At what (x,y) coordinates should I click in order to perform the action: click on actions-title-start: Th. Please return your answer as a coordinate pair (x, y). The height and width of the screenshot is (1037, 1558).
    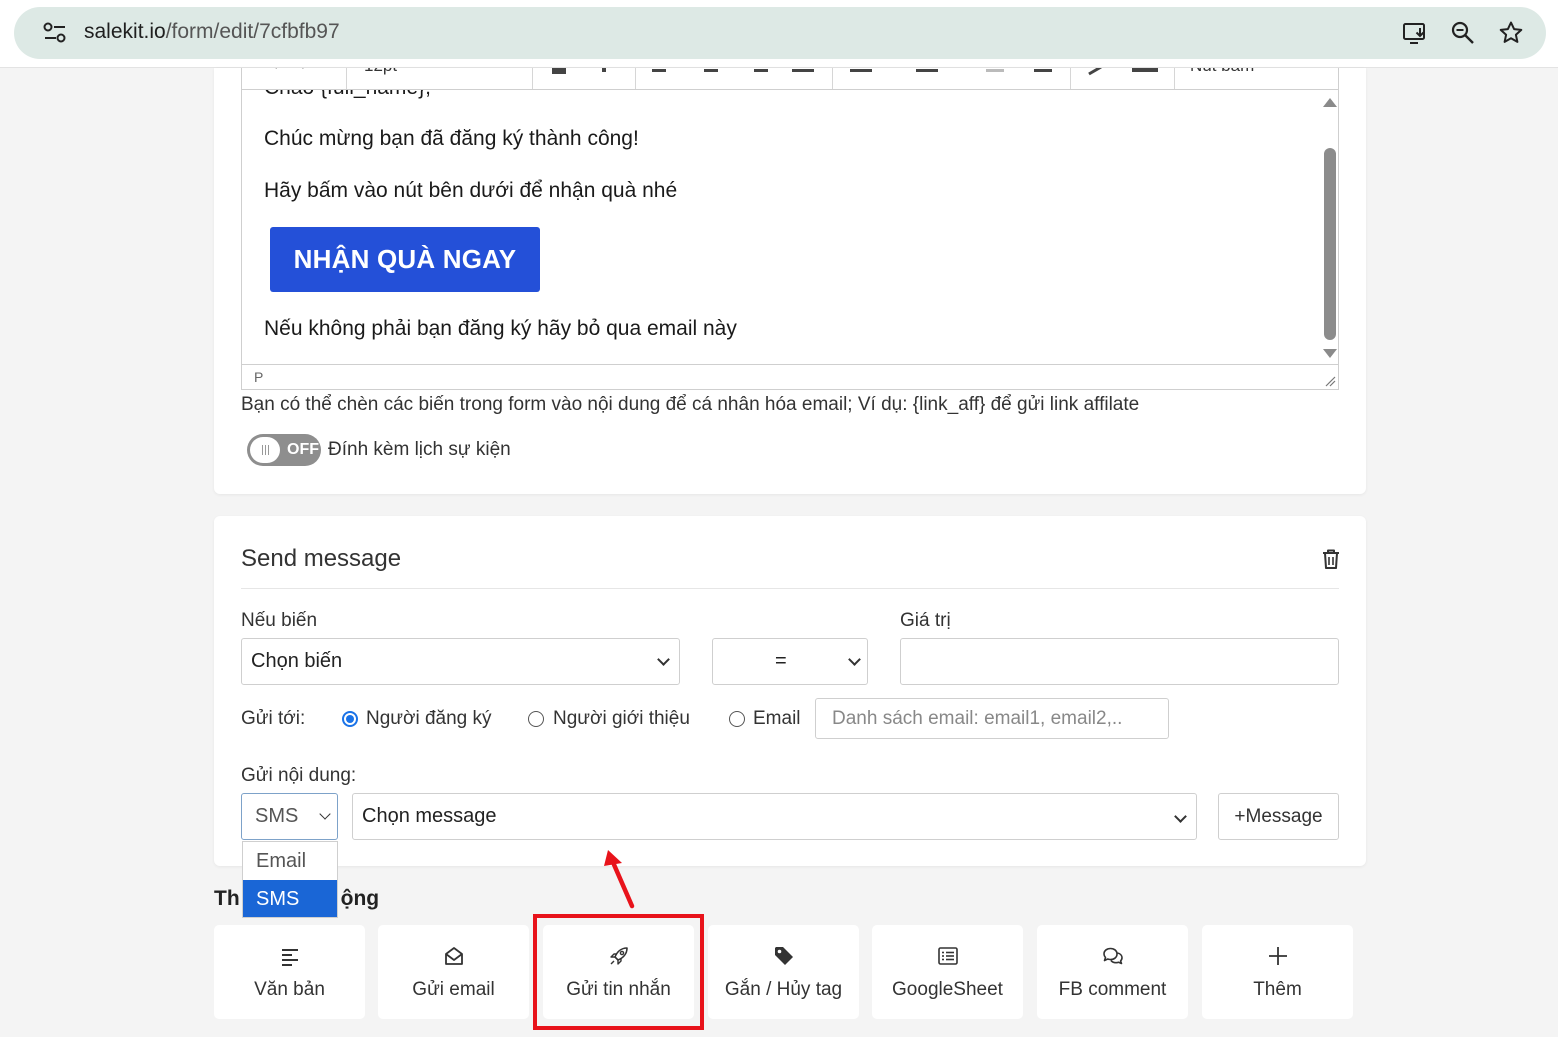
    Looking at the image, I should click on (227, 898).